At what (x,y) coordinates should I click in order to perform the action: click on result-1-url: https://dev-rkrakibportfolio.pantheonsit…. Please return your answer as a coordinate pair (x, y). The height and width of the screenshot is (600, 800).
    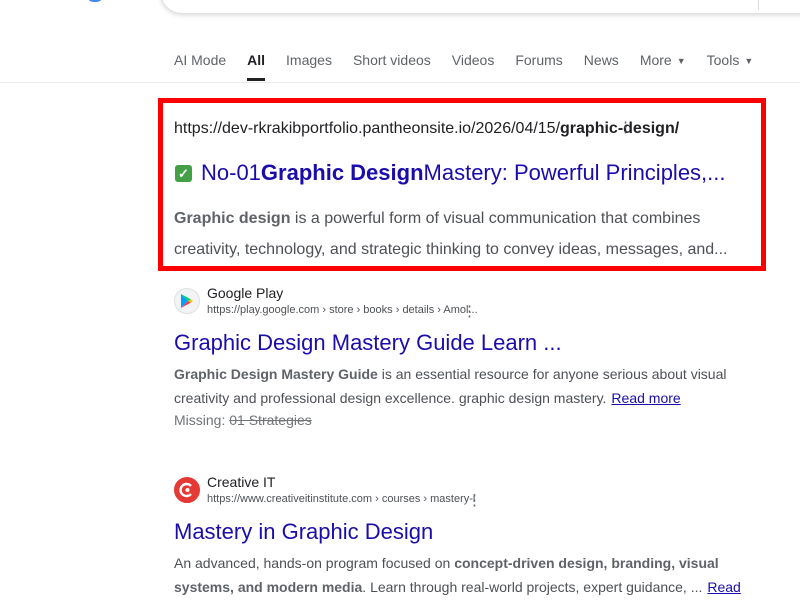
    Looking at the image, I should click on (426, 129).